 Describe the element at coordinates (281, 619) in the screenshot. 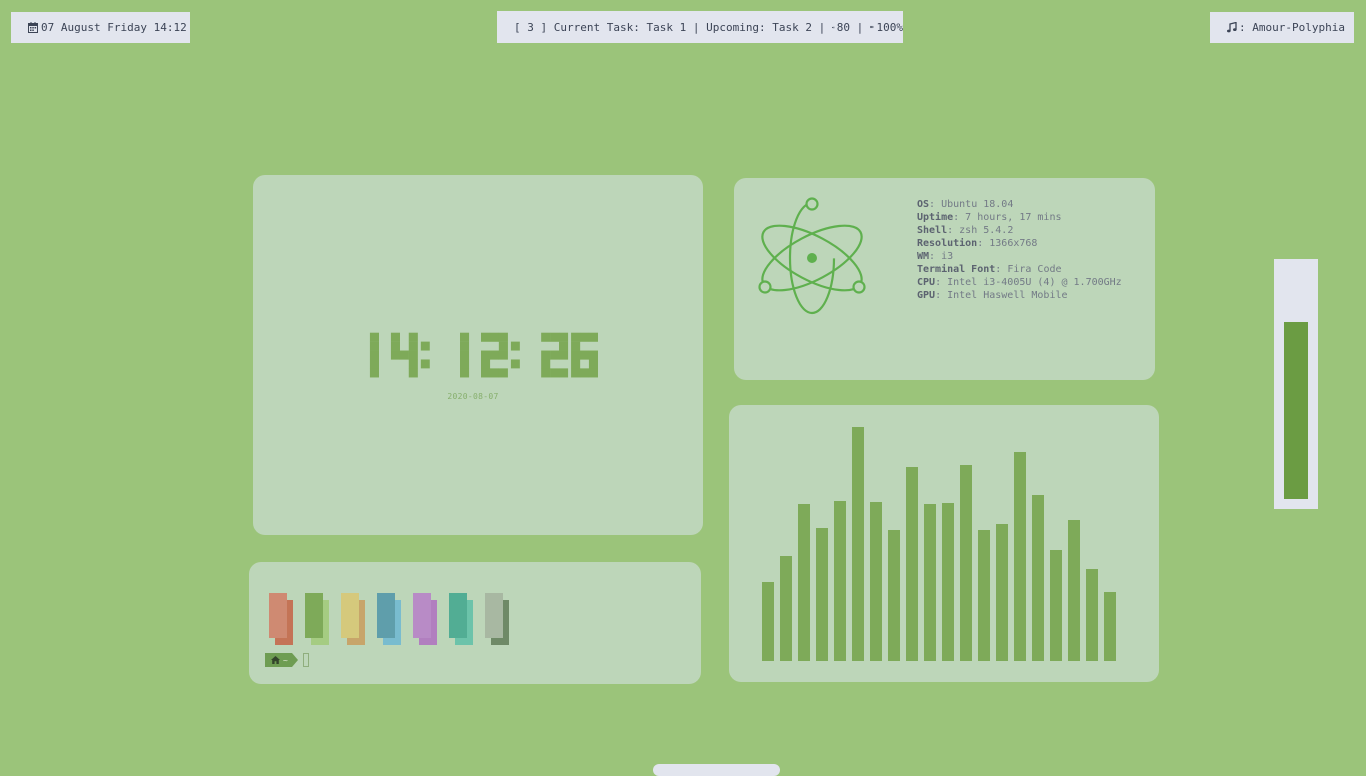

I see `color-swatch-red` at that location.